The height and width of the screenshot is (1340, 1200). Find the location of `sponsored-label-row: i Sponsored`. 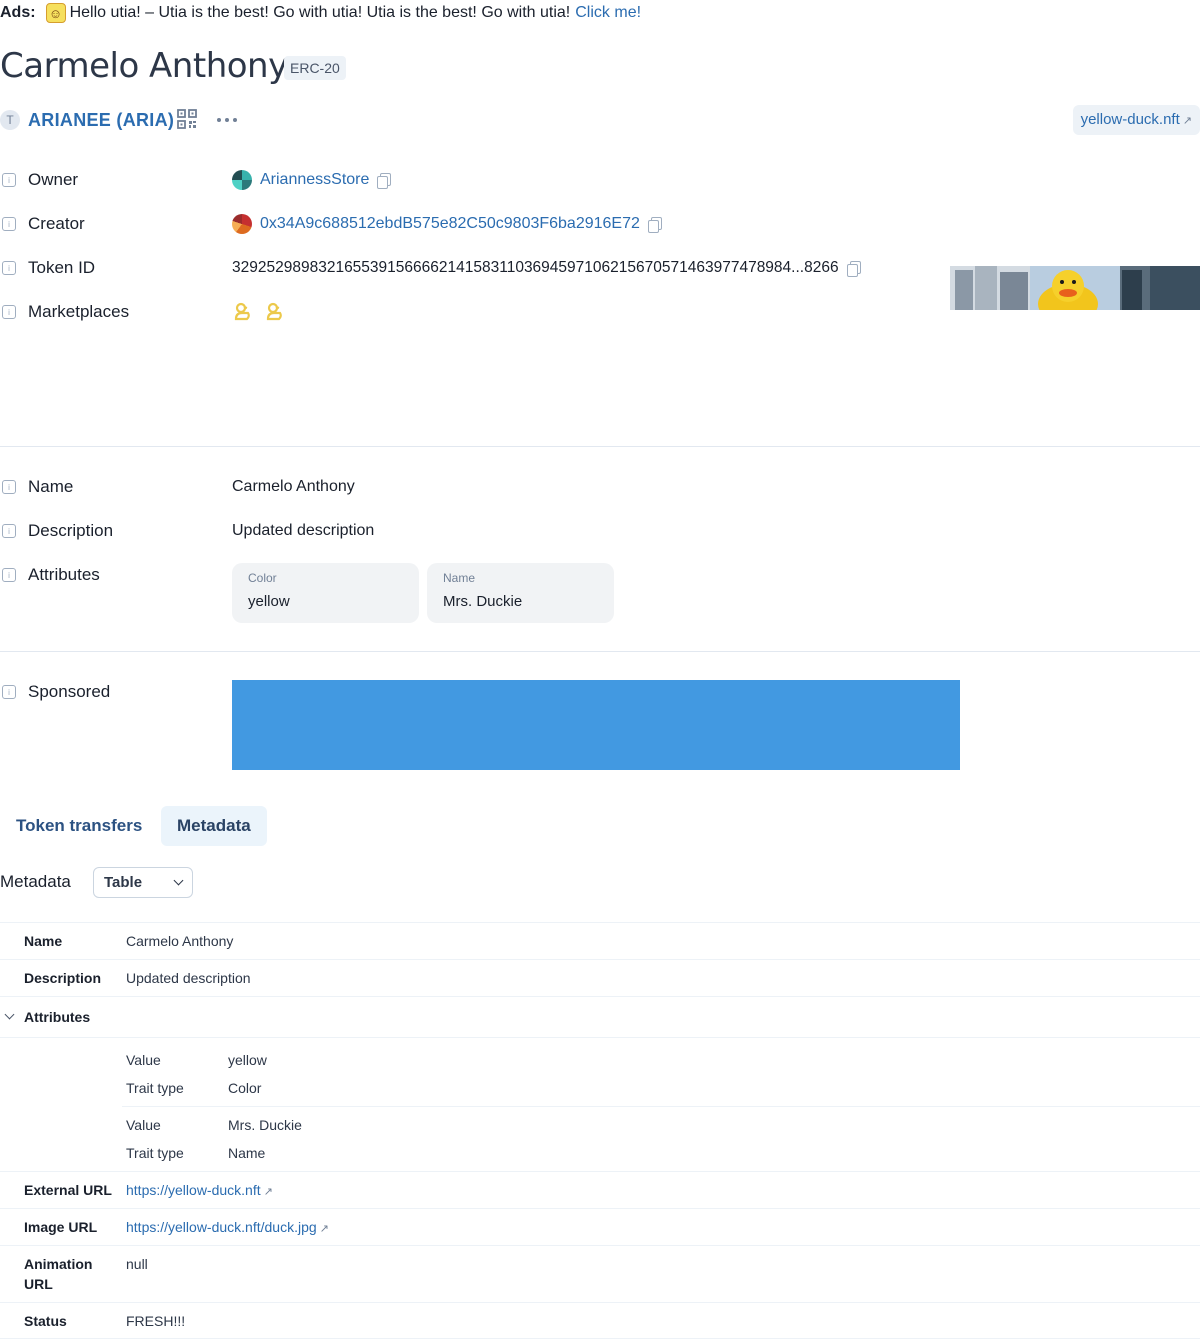

sponsored-label-row: i Sponsored is located at coordinates (56, 692).